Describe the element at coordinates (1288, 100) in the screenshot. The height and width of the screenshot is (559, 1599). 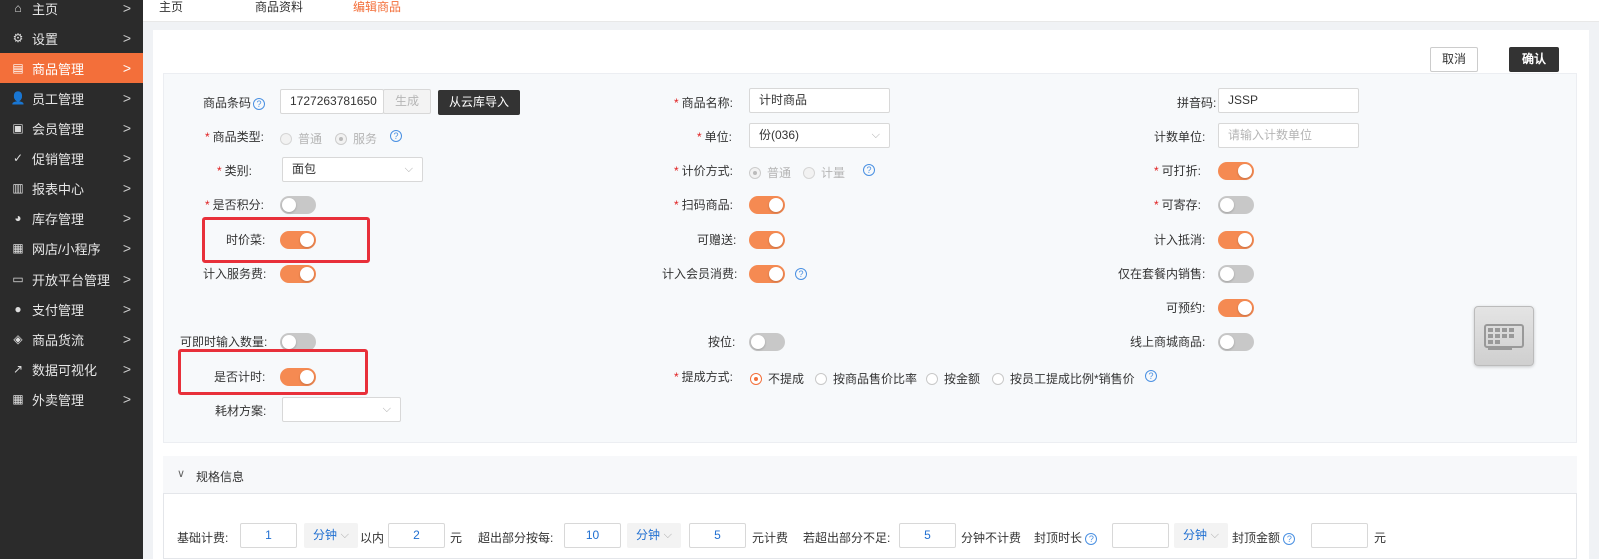
I see `pinyin-input: JSSP` at that location.